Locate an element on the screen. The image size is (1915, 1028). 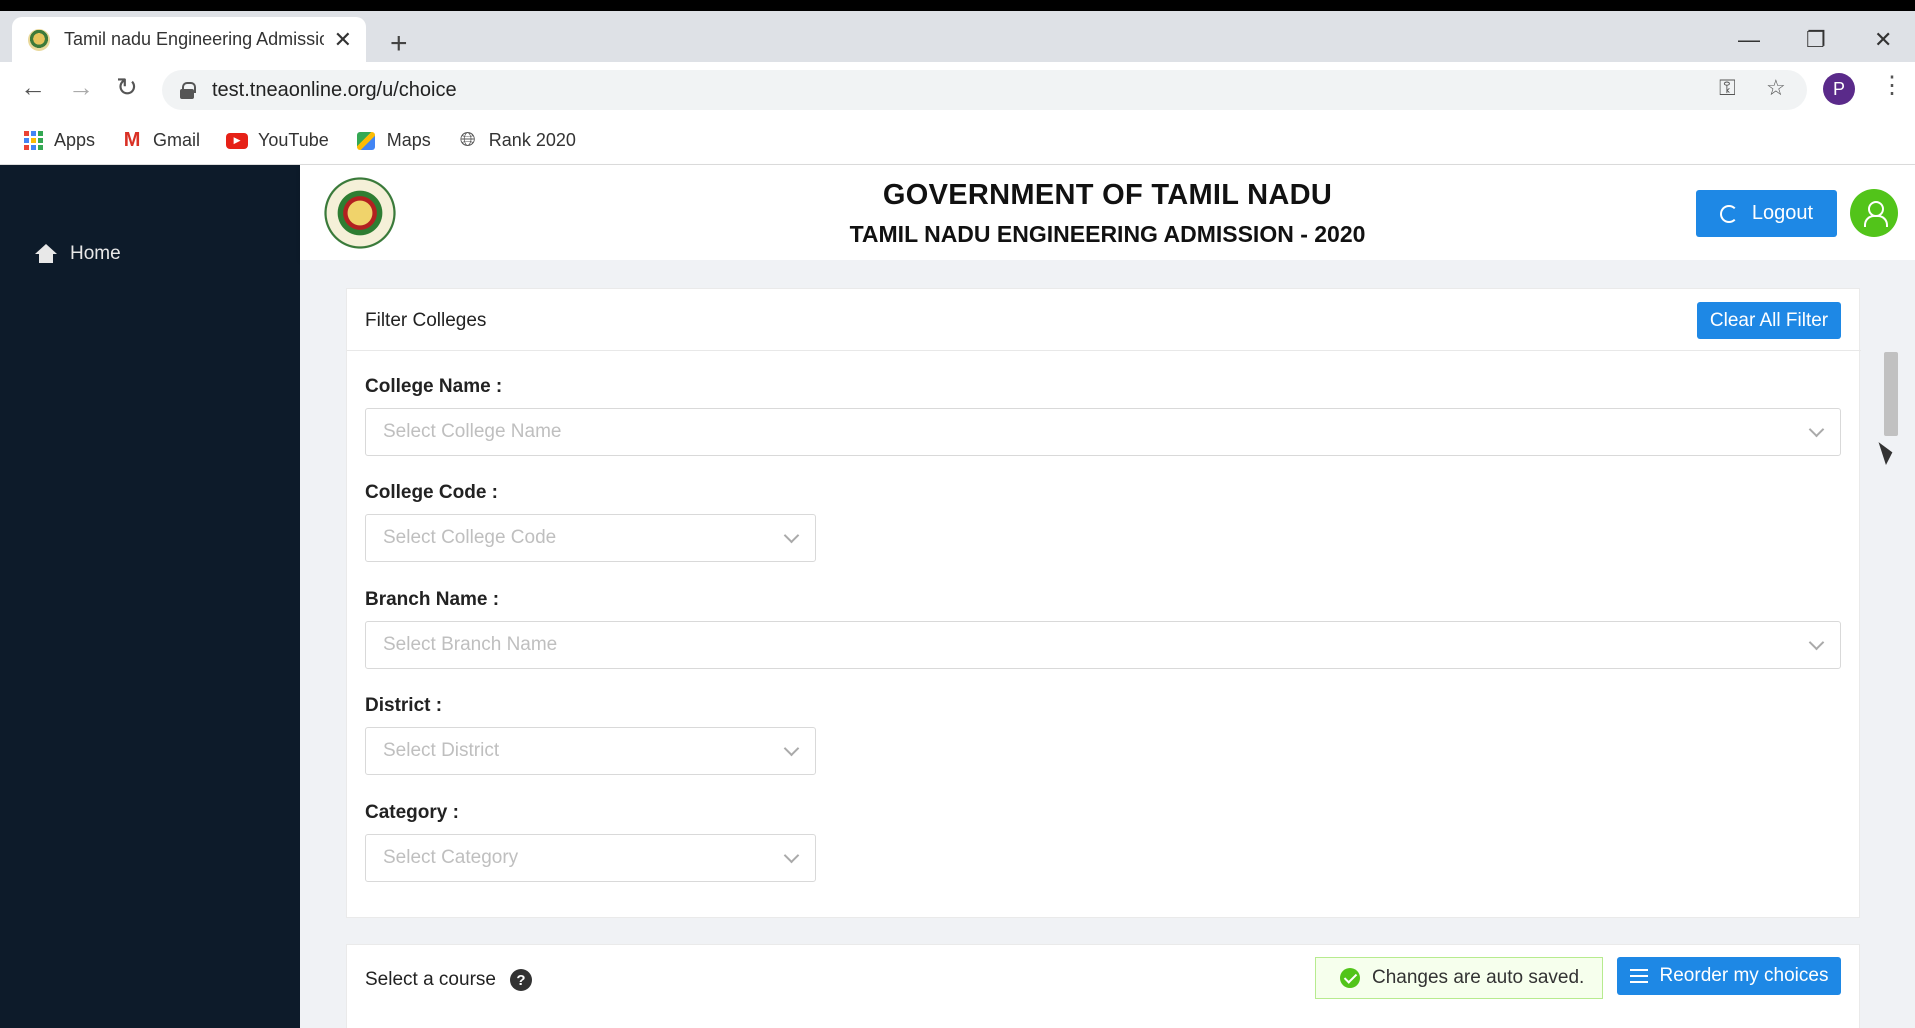
back-arrow-icon: ← is located at coordinates (33, 87).